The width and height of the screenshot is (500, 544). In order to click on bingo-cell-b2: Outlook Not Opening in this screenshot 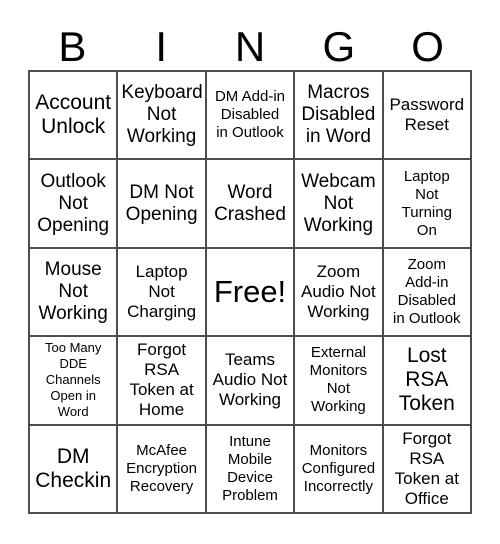, I will do `click(74, 204)`.